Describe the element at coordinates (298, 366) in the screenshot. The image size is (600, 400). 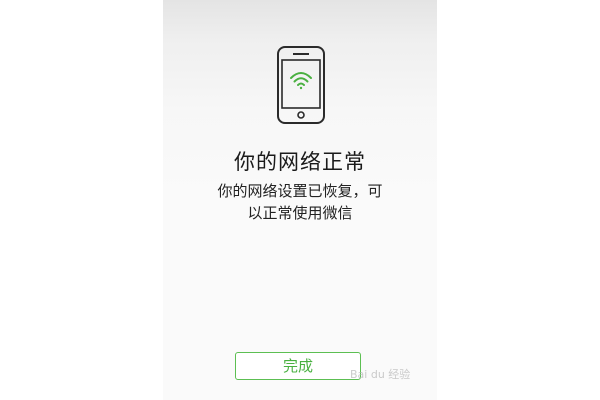
I see `done-button: 完成` at that location.